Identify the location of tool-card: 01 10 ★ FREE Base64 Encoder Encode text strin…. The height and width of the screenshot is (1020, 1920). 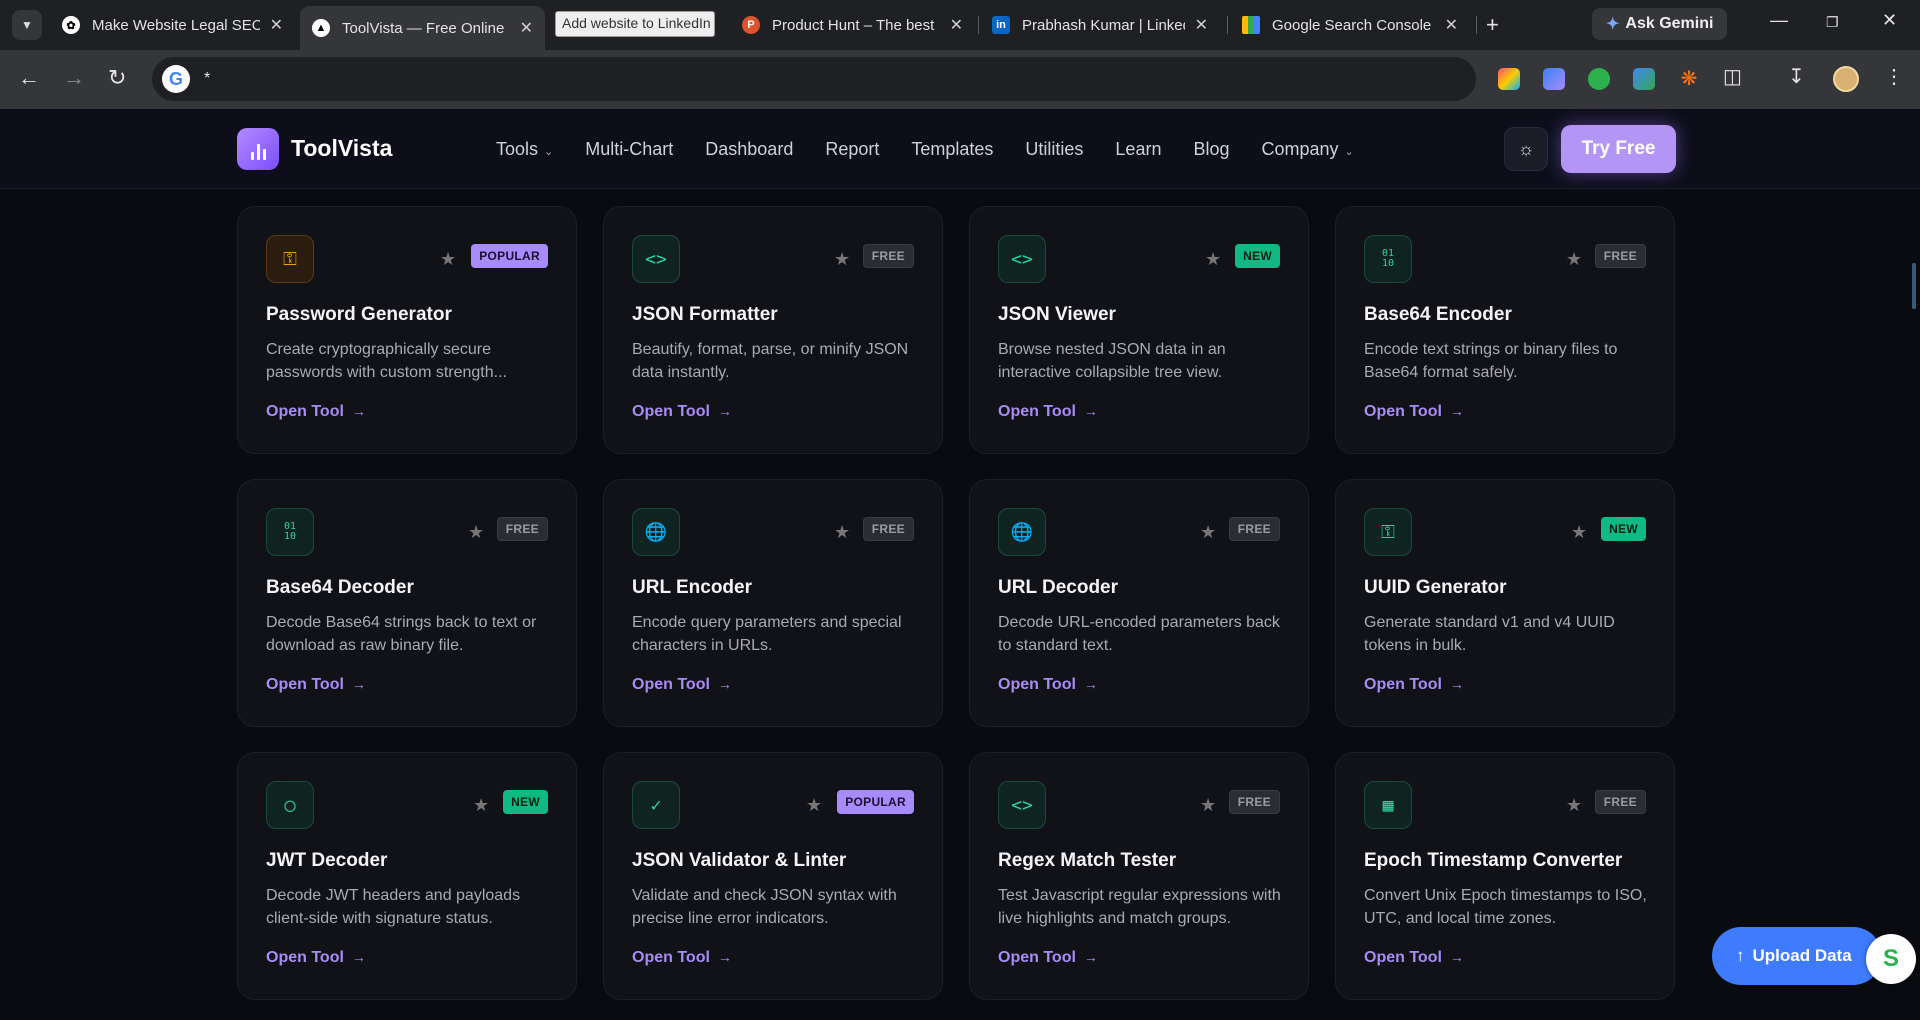
(1505, 330).